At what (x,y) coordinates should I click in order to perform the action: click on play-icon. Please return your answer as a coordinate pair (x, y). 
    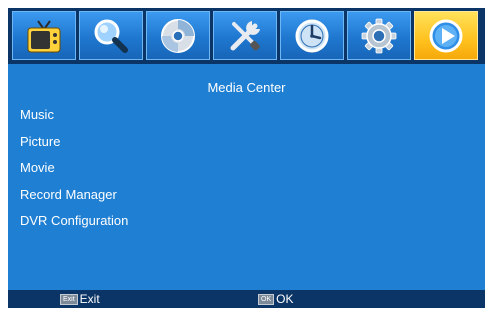
    Looking at the image, I should click on (446, 35).